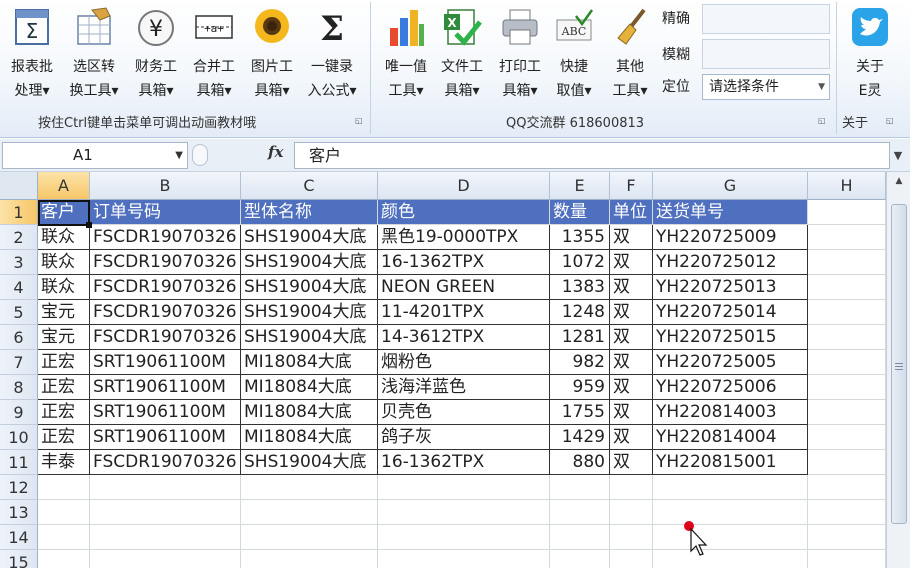  I want to click on expand-formula-icon: ▼, so click(898, 155).